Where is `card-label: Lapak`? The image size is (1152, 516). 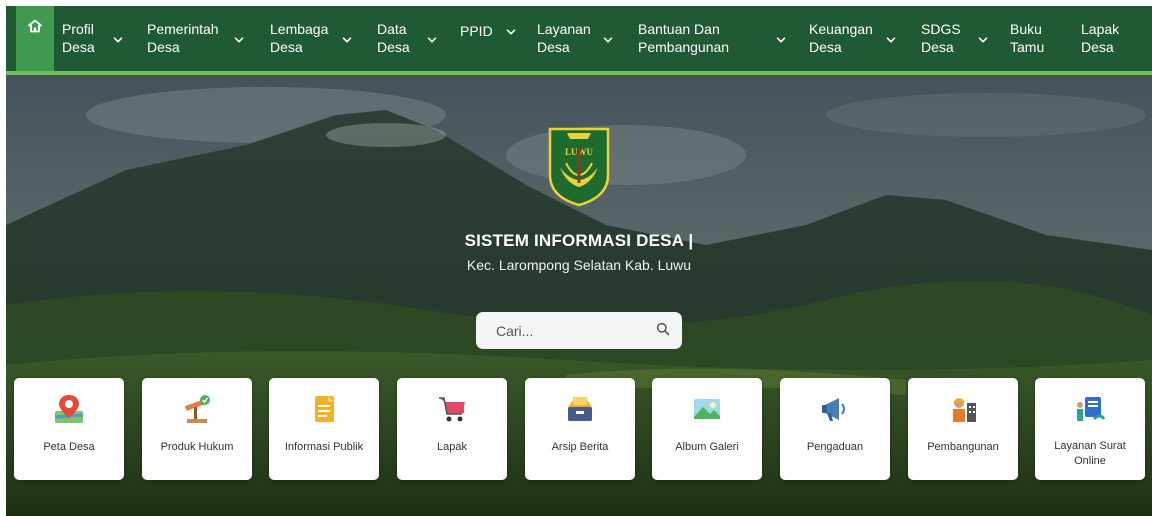 card-label: Lapak is located at coordinates (452, 447).